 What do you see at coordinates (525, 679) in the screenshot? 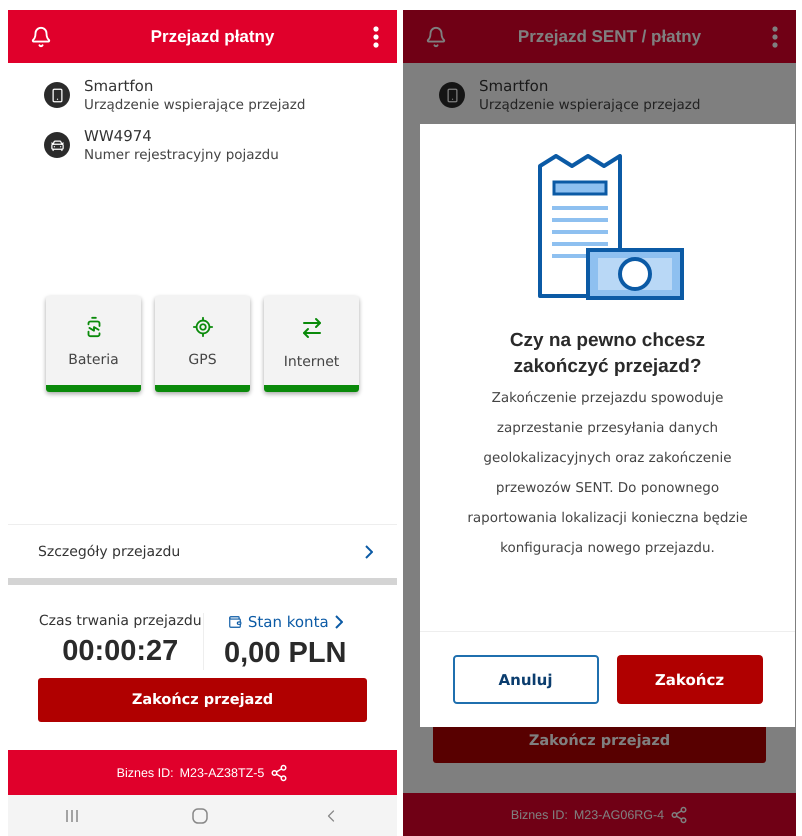
I see `cancel-button: Anuluj` at bounding box center [525, 679].